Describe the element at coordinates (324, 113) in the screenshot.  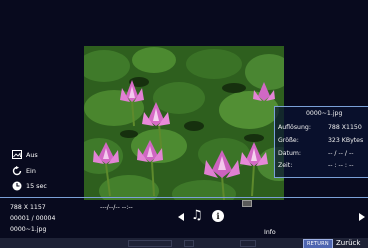
I see `info-filename: 0000~1.jpg` at that location.